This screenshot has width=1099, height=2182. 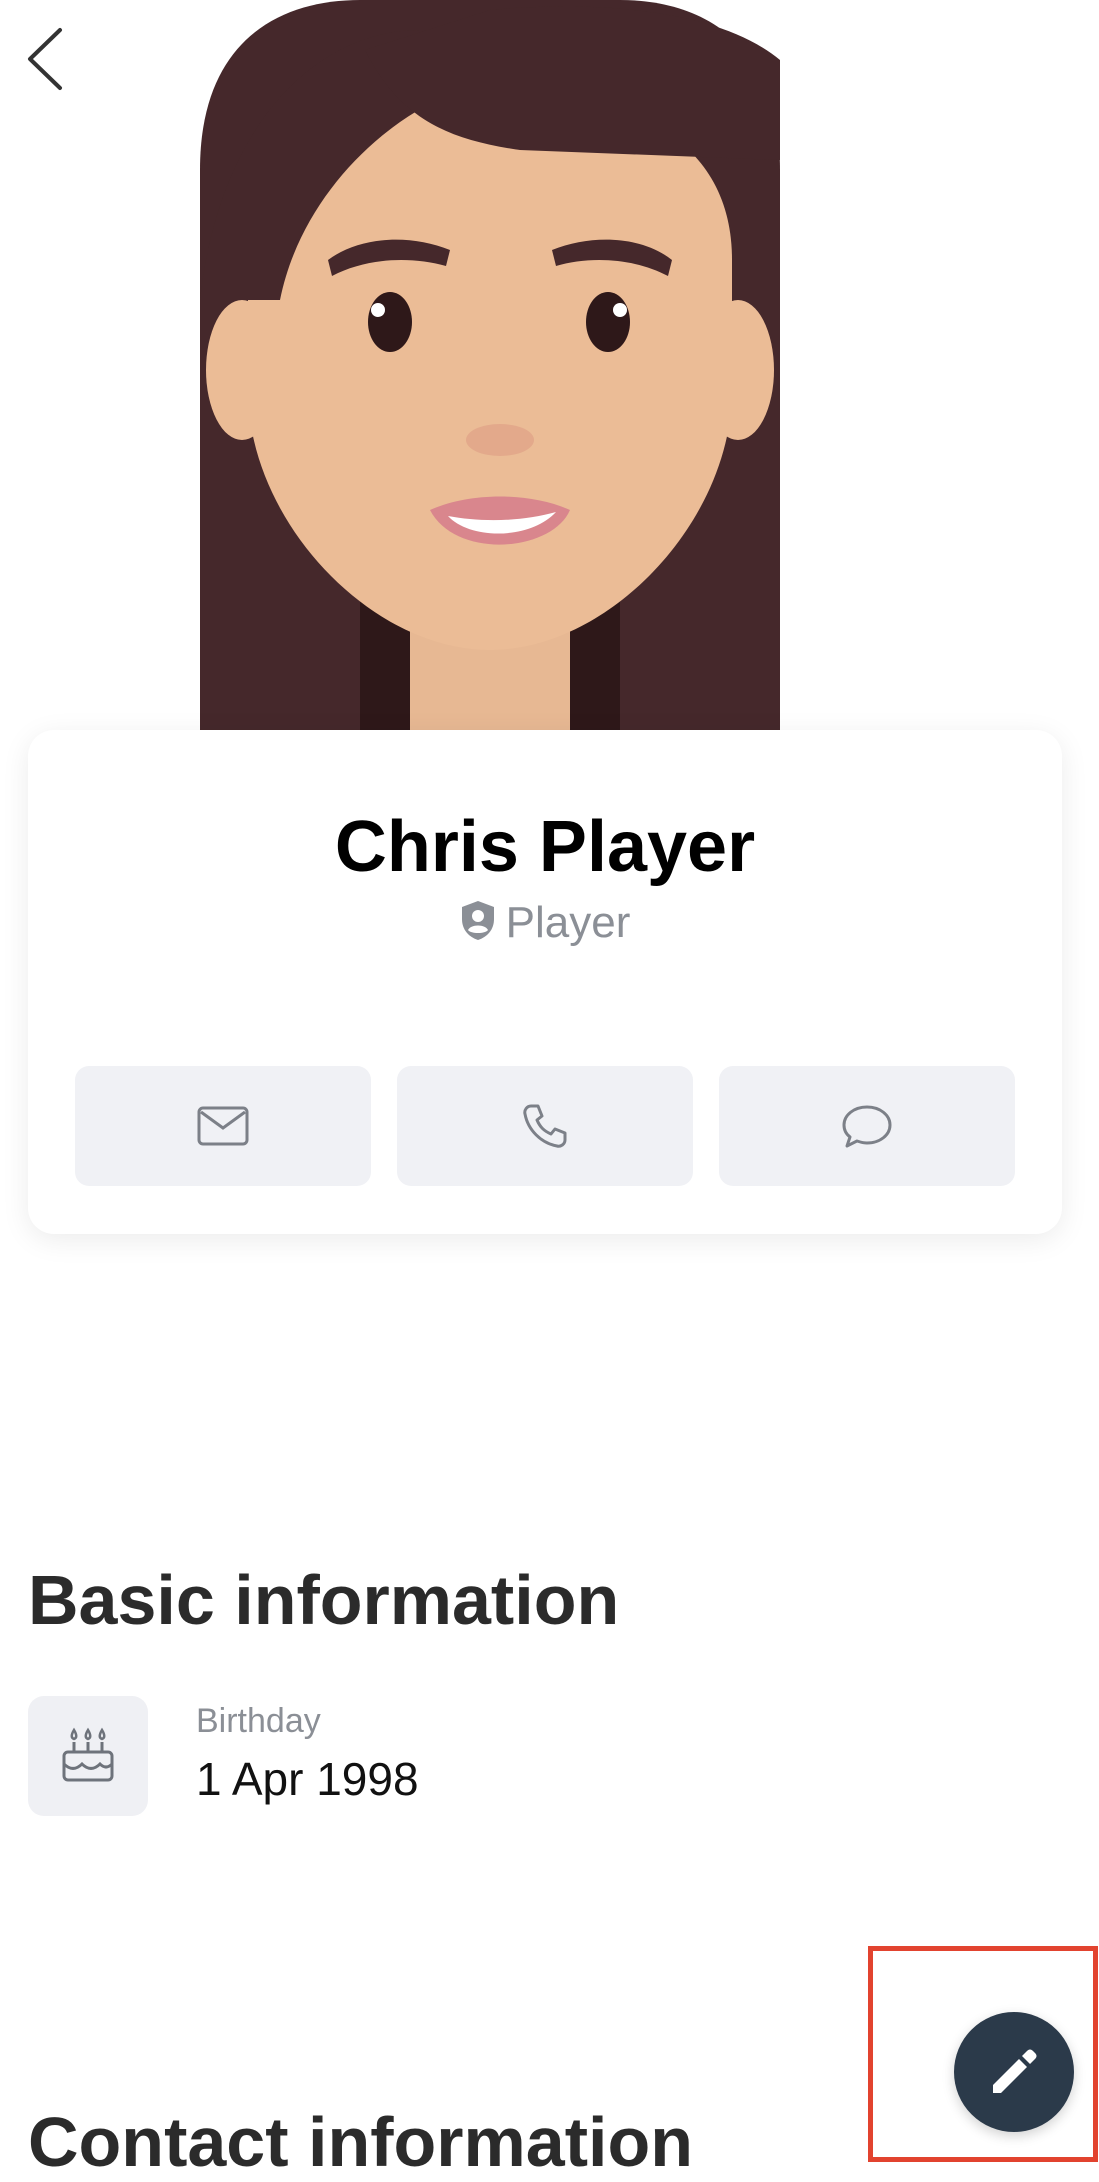 I want to click on phone-icon, so click(x=545, y=1126).